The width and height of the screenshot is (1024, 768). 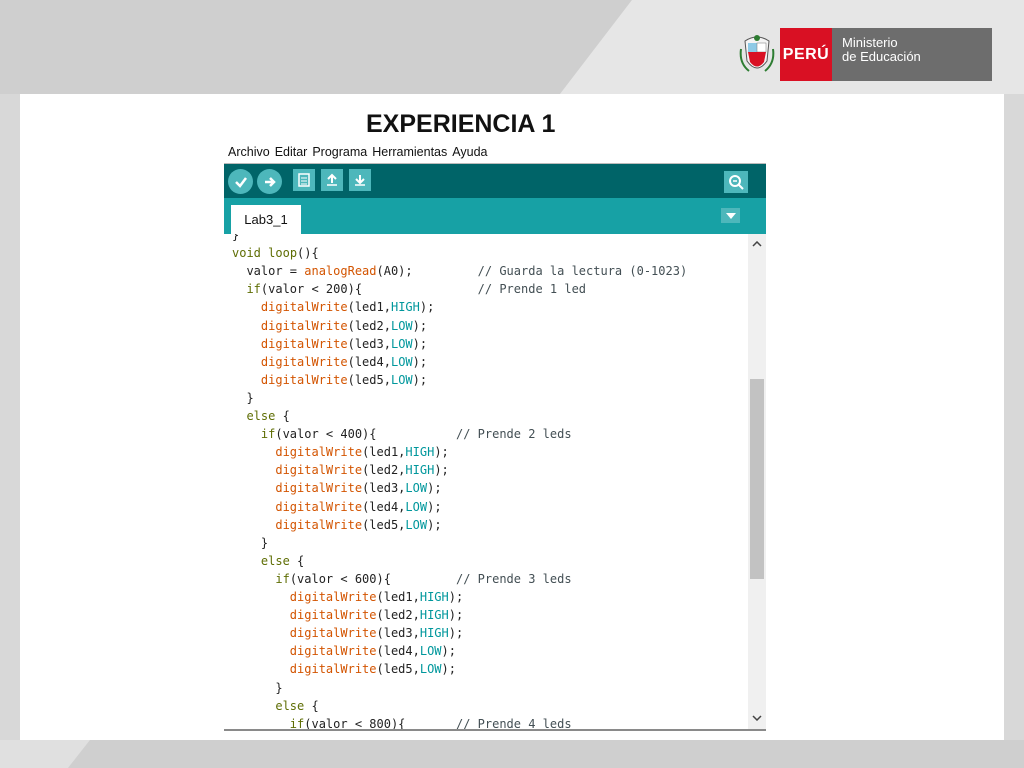 What do you see at coordinates (495, 216) in the screenshot?
I see `tab-bar: Lab3_1` at bounding box center [495, 216].